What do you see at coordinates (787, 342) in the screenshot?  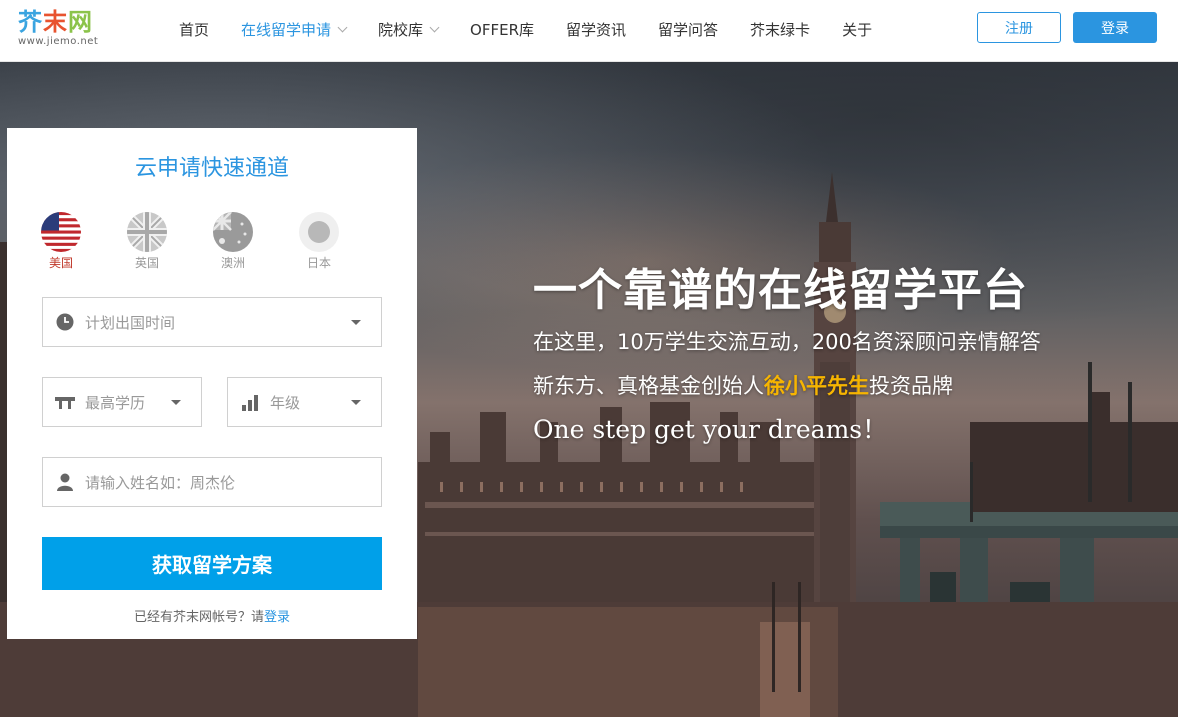 I see `hero-line-1: 在这里，10万学生交流互动，200名资深顾问亲情解答` at bounding box center [787, 342].